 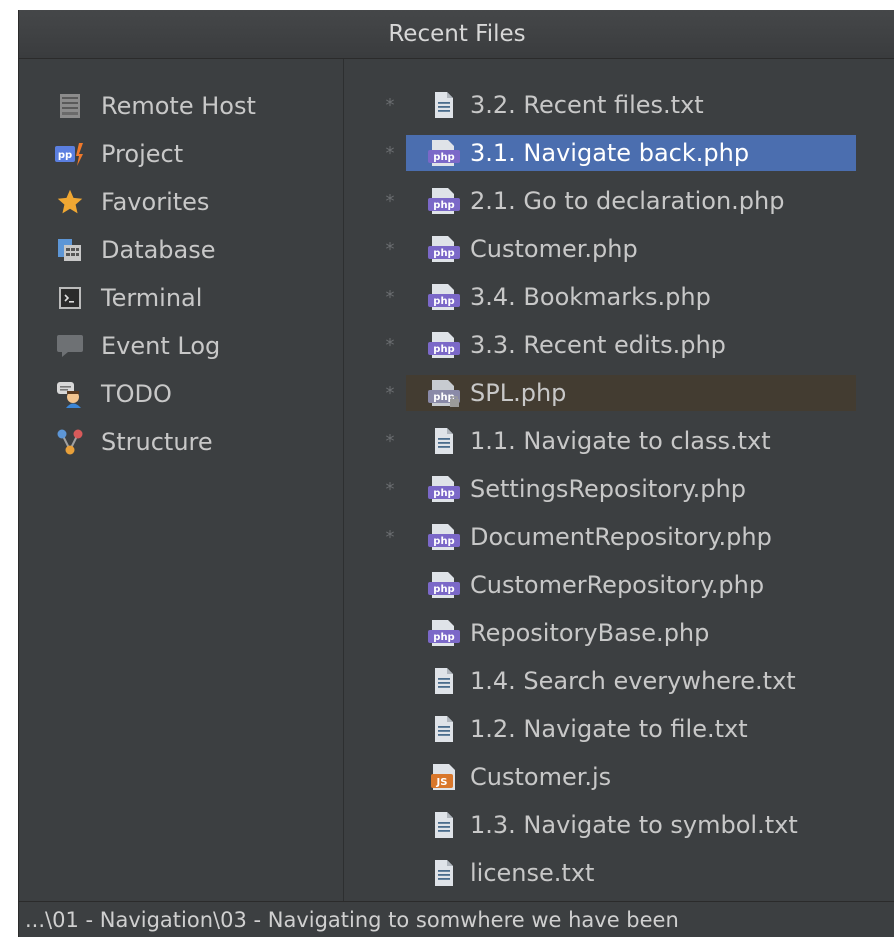 I want to click on file-name: Customer.js, so click(x=541, y=777).